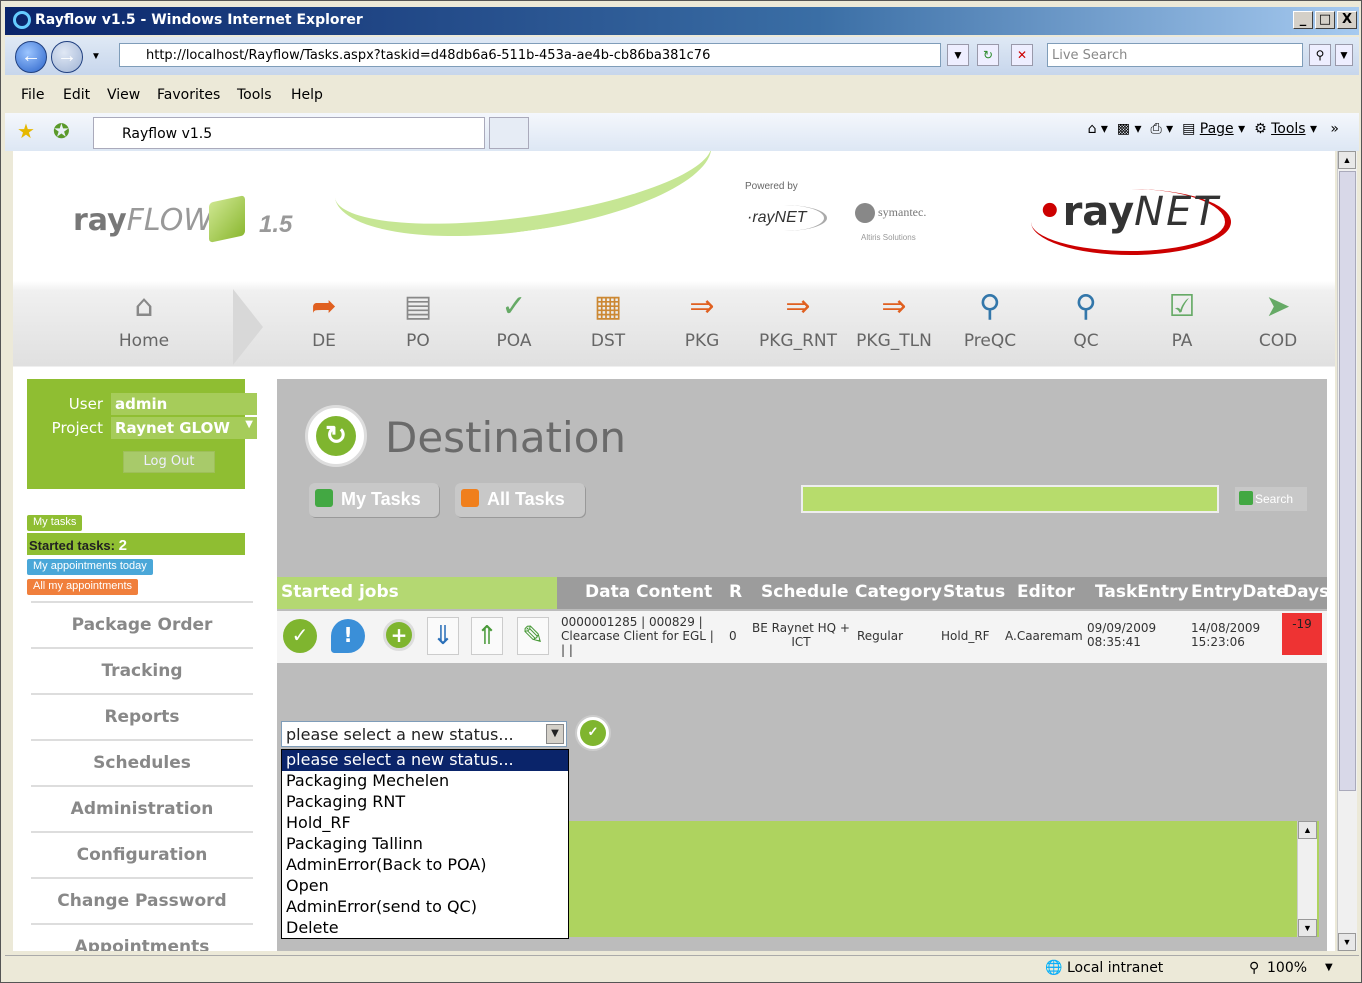 The width and height of the screenshot is (1362, 983). What do you see at coordinates (443, 636) in the screenshot?
I see `move-down-icon: ⇓` at bounding box center [443, 636].